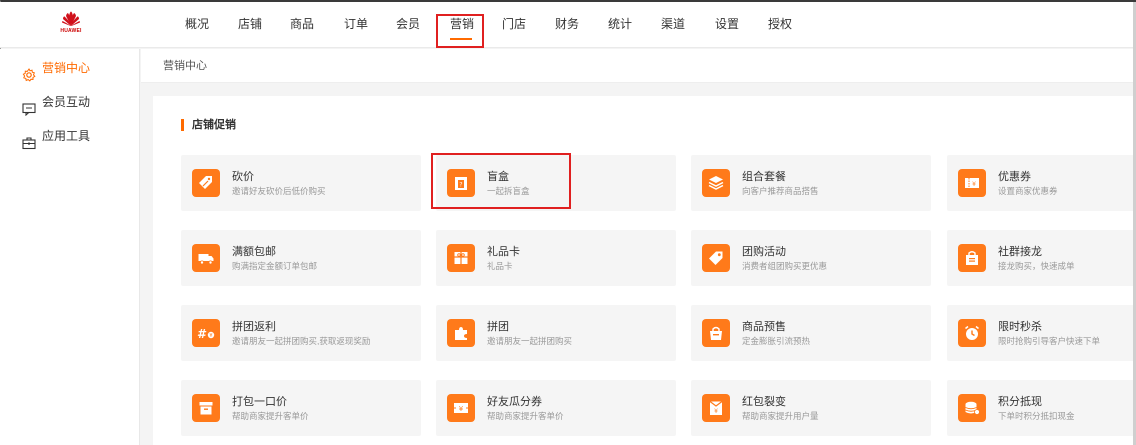 The width and height of the screenshot is (1136, 445). I want to click on nav-item-store: 店铺, so click(264, 25).